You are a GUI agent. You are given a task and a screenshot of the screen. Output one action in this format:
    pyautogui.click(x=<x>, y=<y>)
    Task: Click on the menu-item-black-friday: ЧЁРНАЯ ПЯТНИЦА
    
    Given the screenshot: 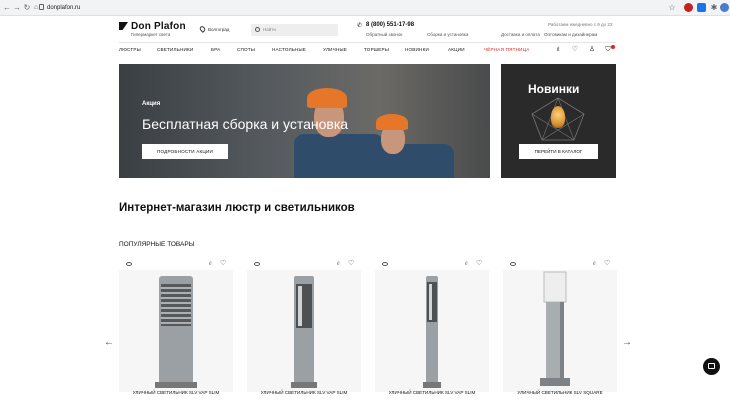 What is the action you would take?
    pyautogui.click(x=506, y=49)
    